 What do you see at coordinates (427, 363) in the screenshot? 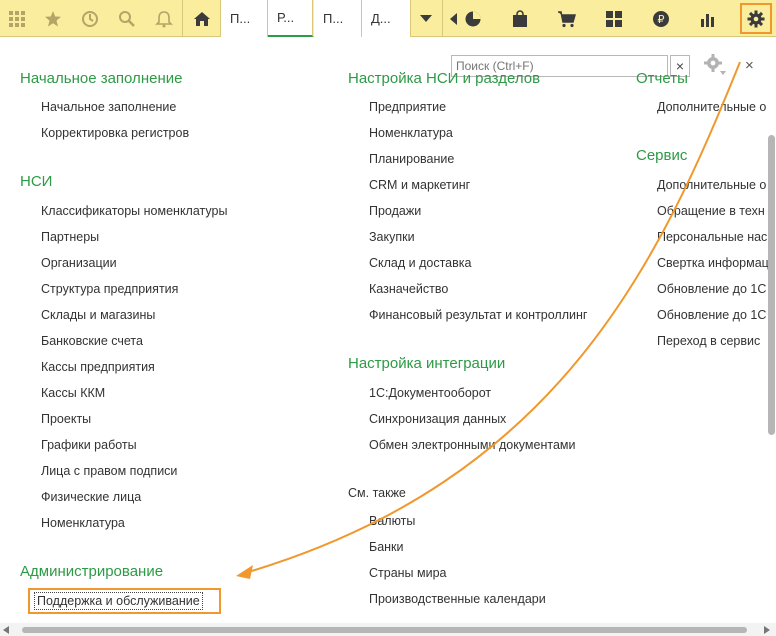
I see `section-title-integration-settings: Настройка интеграции` at bounding box center [427, 363].